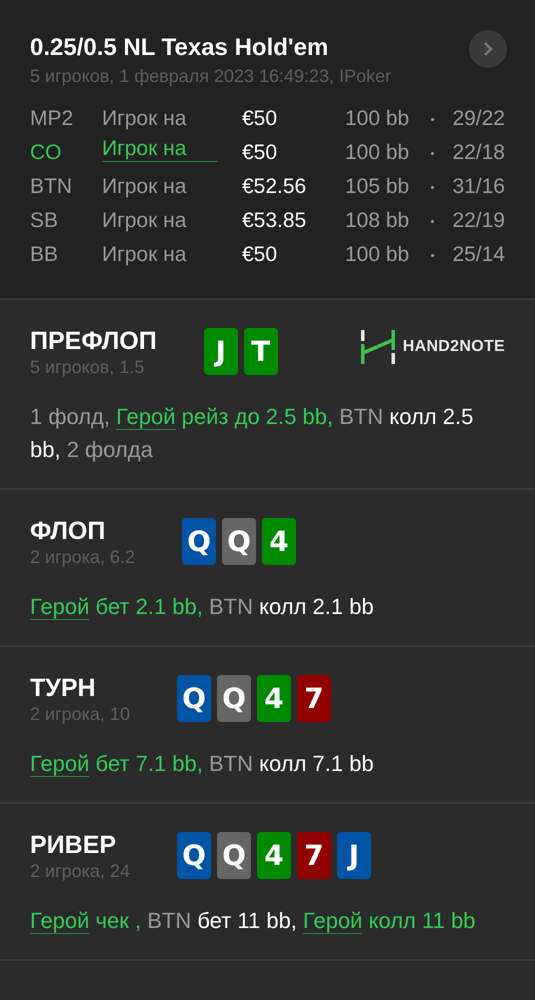  What do you see at coordinates (180, 48) in the screenshot?
I see `hand-title: 0.25/0.5 NL Texas Hold'em` at bounding box center [180, 48].